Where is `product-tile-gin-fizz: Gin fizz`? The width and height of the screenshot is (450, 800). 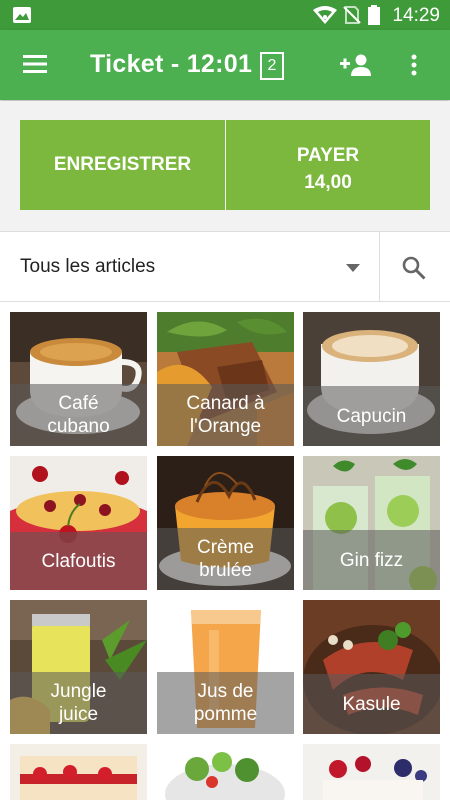
product-tile-gin-fizz: Gin fizz is located at coordinates (371, 523).